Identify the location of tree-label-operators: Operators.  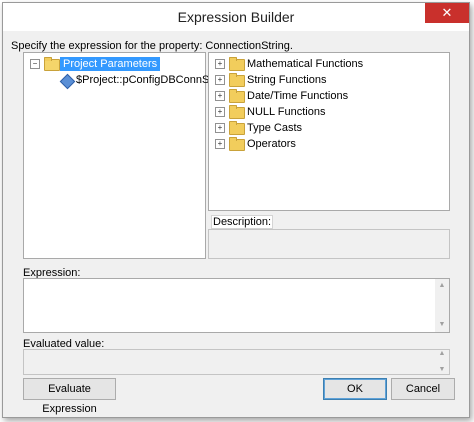
(271, 144).